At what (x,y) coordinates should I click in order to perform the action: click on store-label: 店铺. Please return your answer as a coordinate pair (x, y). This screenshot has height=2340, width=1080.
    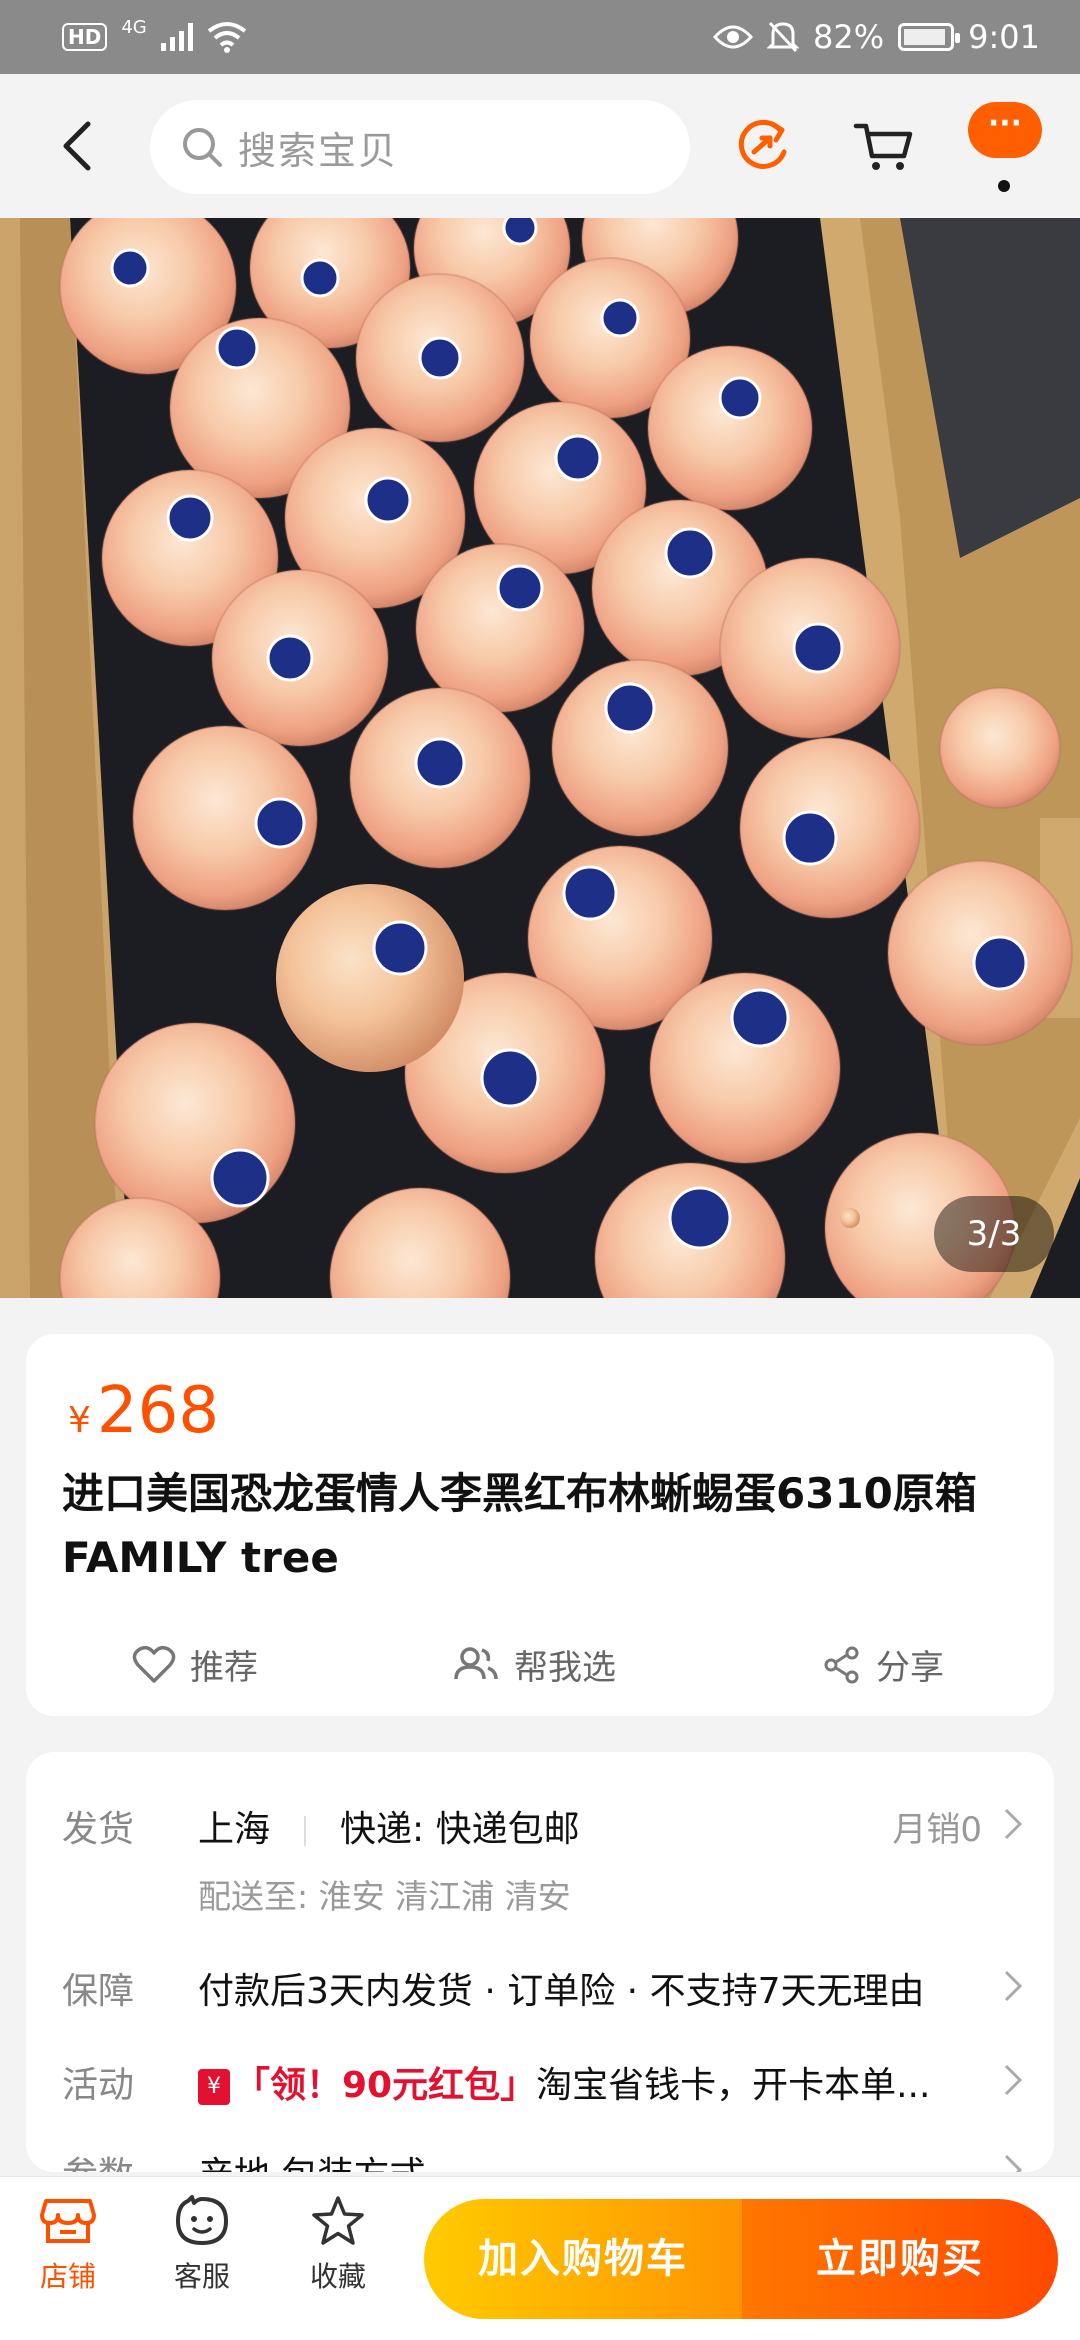
    Looking at the image, I should click on (67, 2276).